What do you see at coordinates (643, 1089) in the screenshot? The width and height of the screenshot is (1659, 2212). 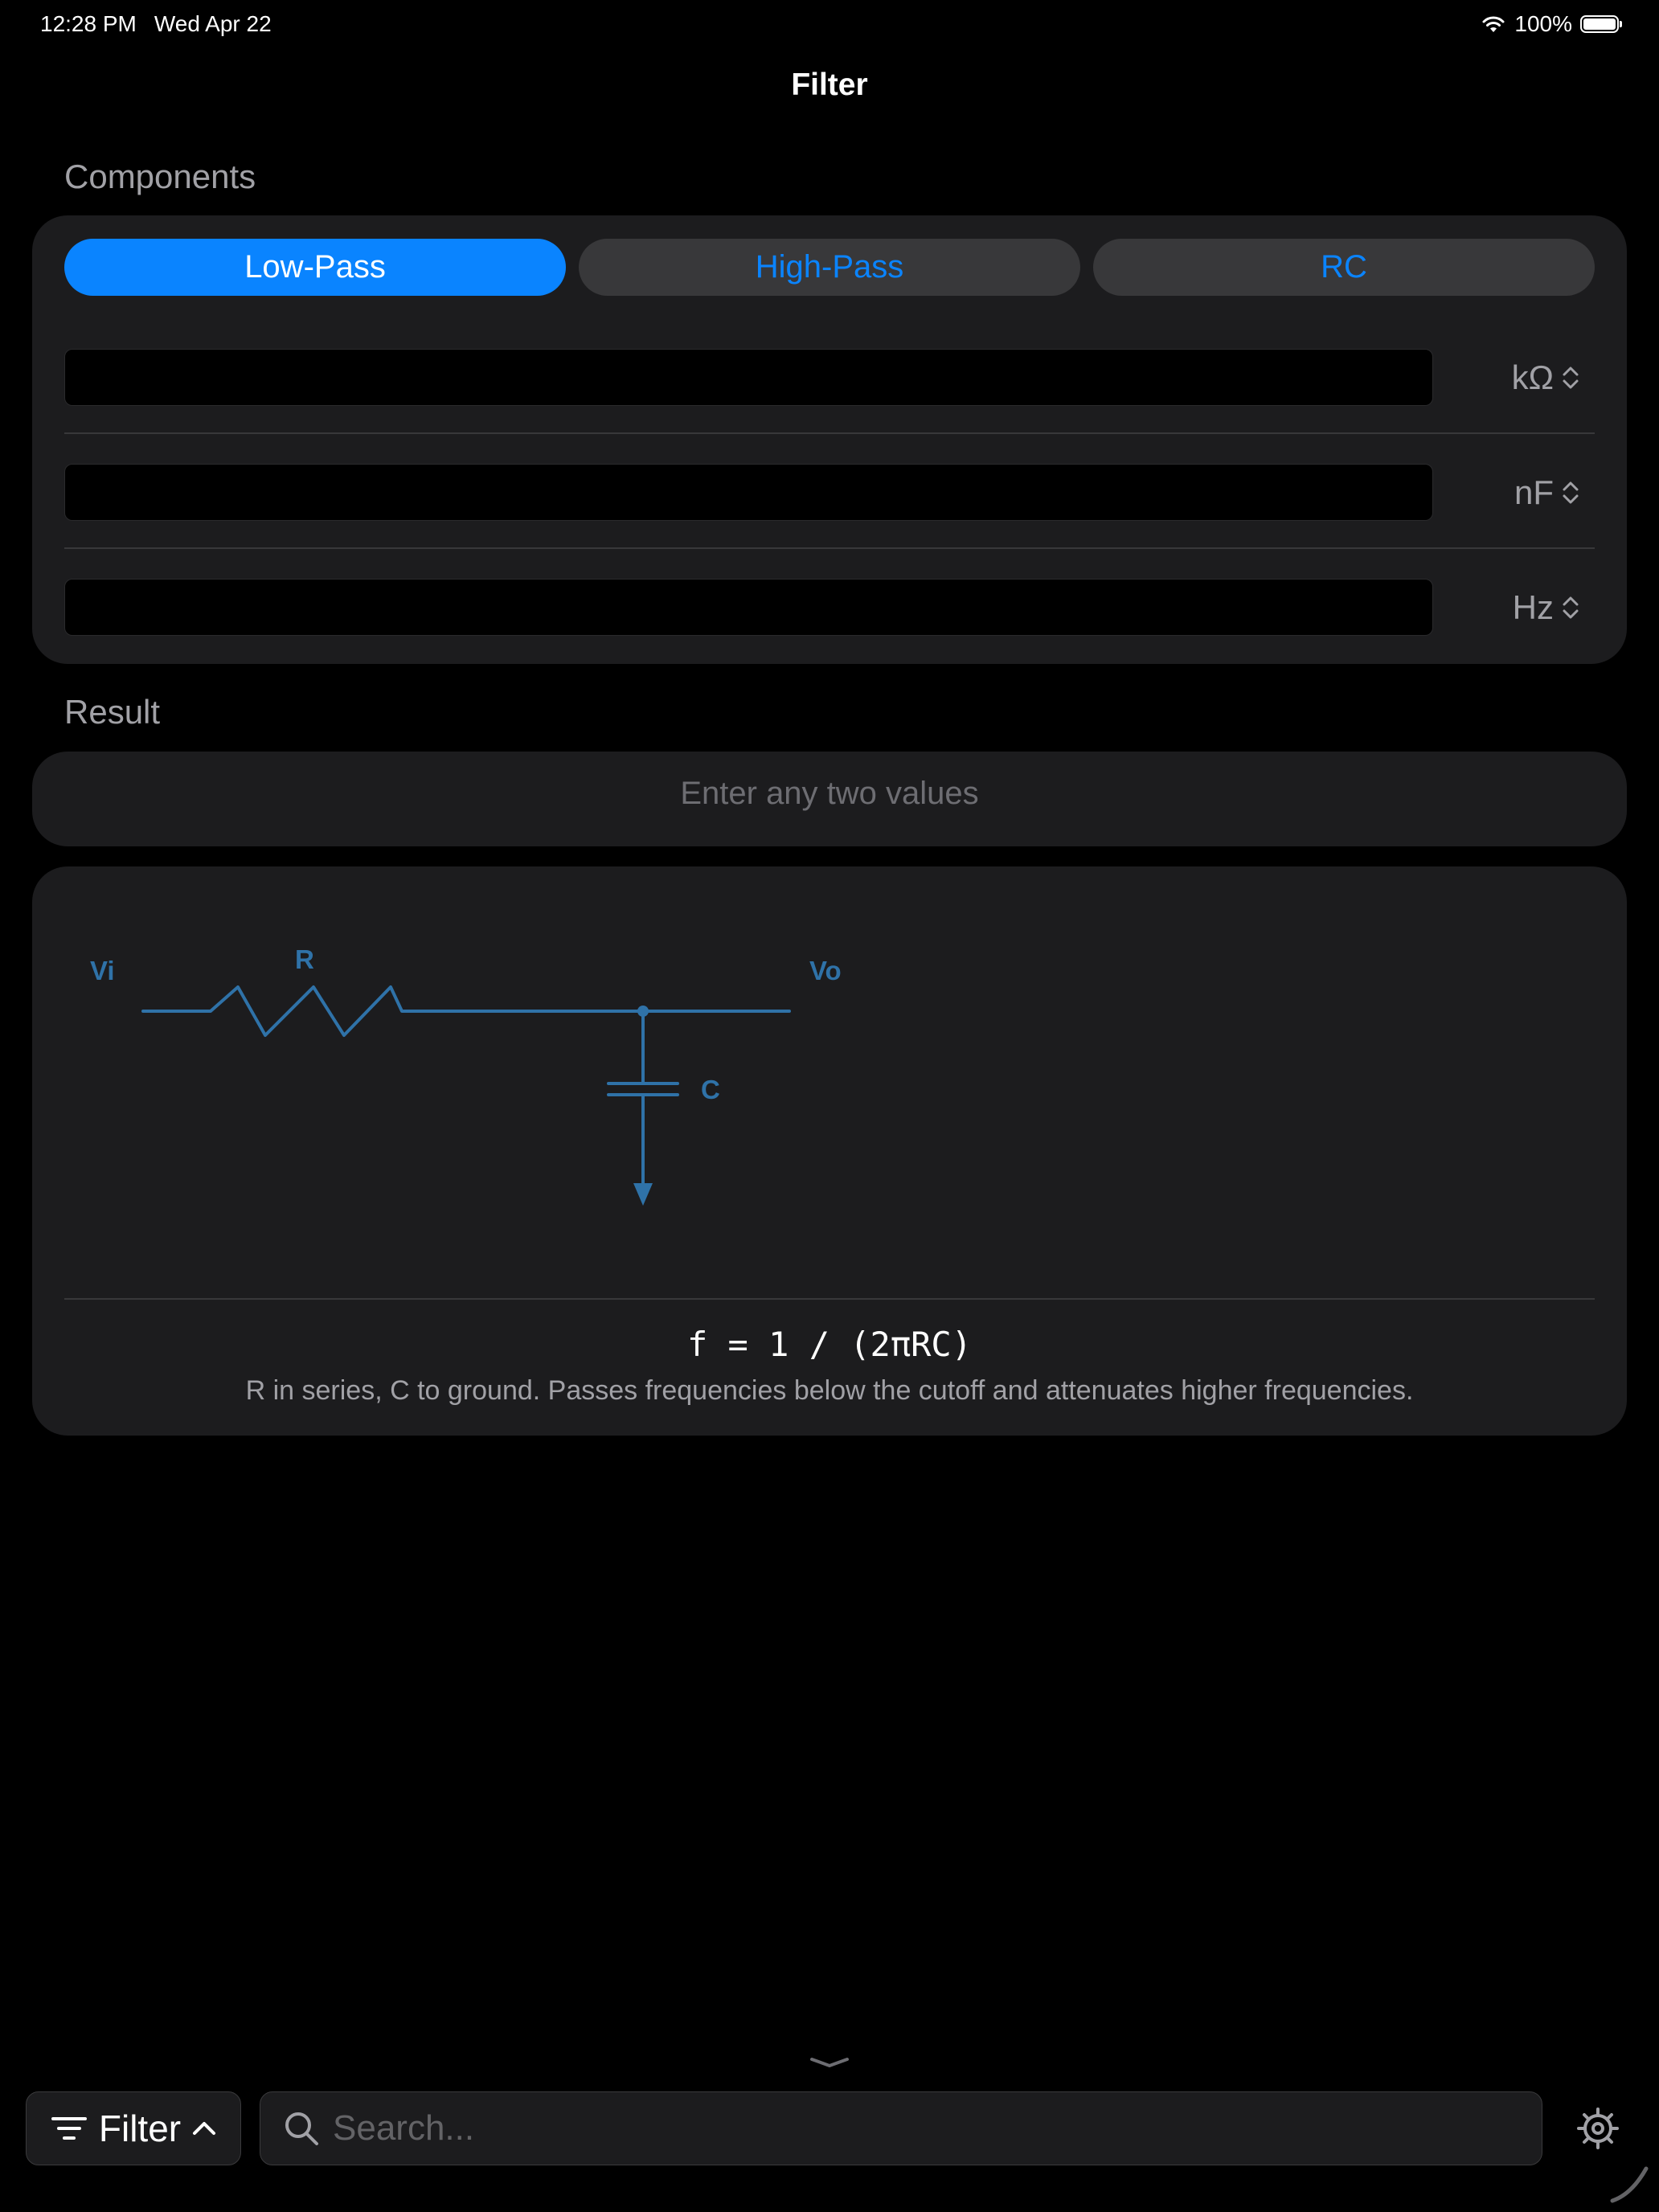 I see `capacitor-plates` at bounding box center [643, 1089].